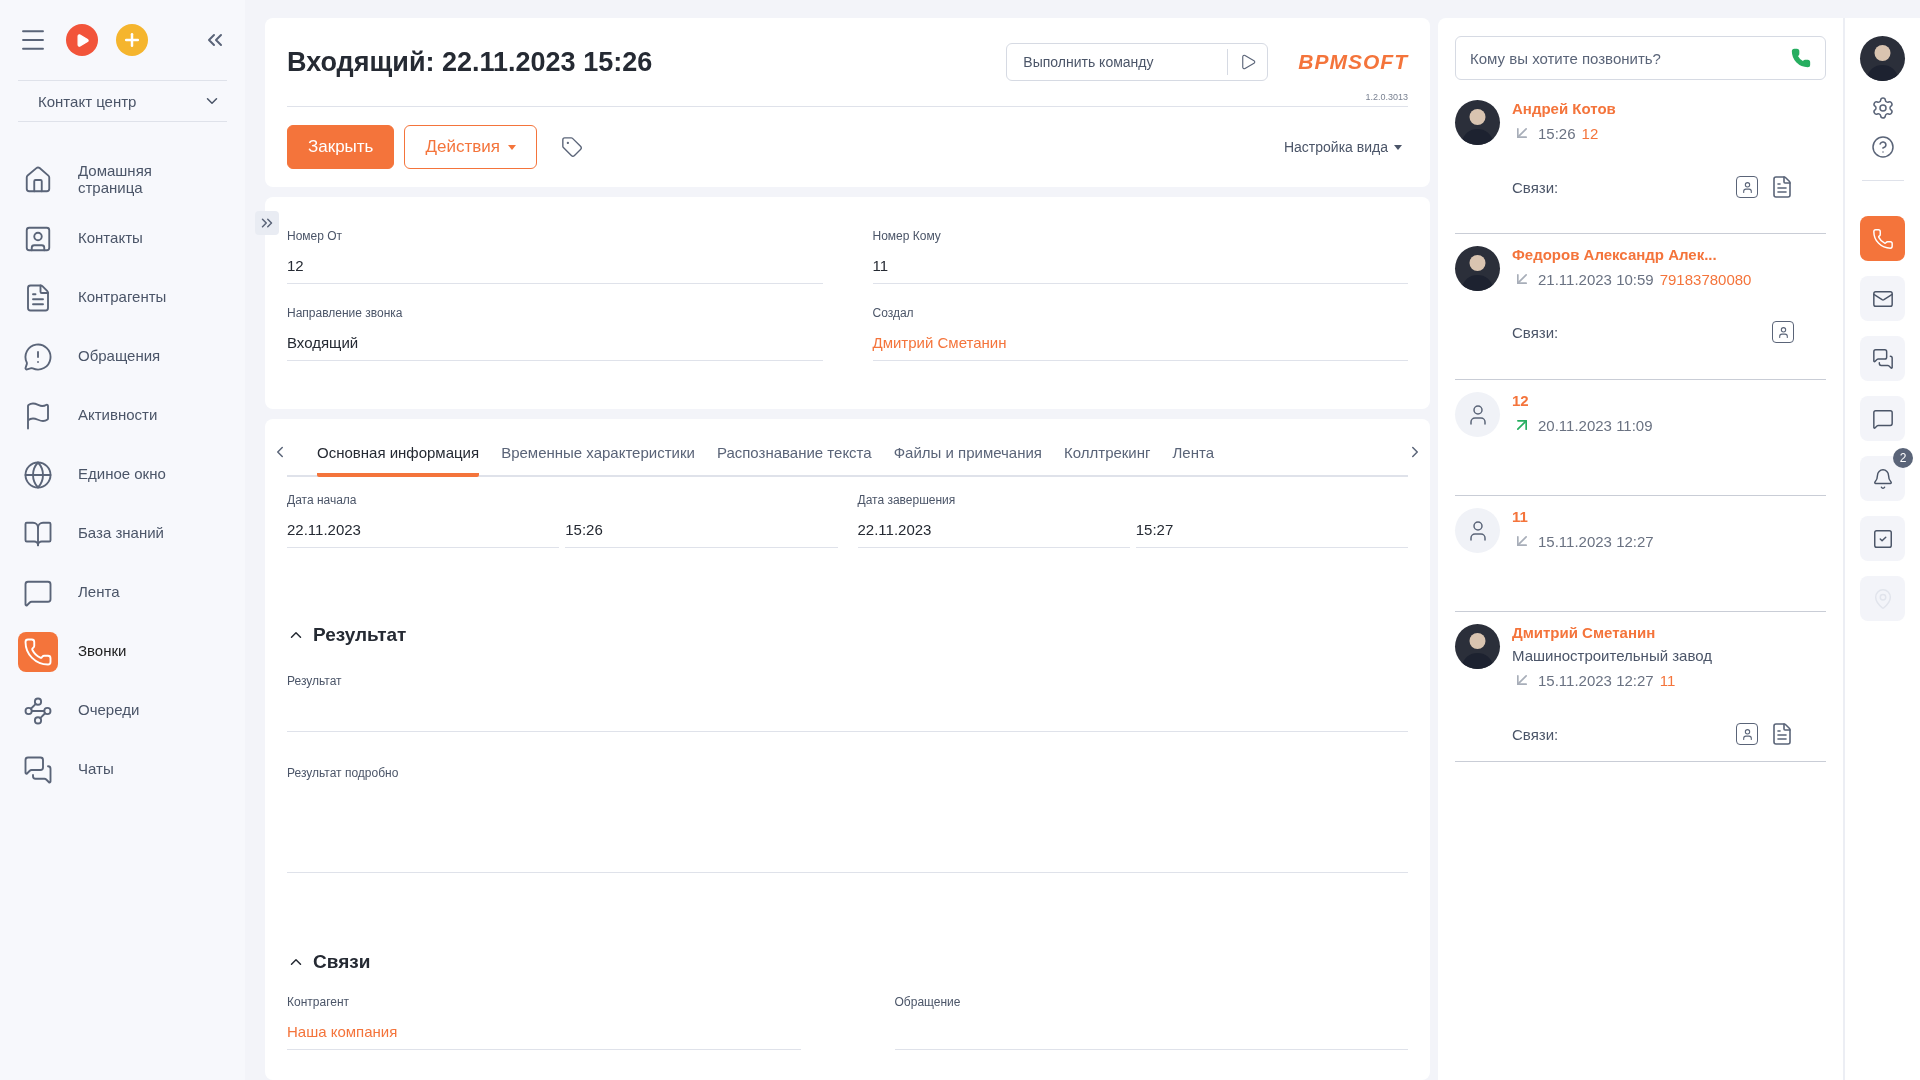 The width and height of the screenshot is (1920, 1080). I want to click on call-search-input: Кому вы хотите позвонить?, so click(1623, 58).